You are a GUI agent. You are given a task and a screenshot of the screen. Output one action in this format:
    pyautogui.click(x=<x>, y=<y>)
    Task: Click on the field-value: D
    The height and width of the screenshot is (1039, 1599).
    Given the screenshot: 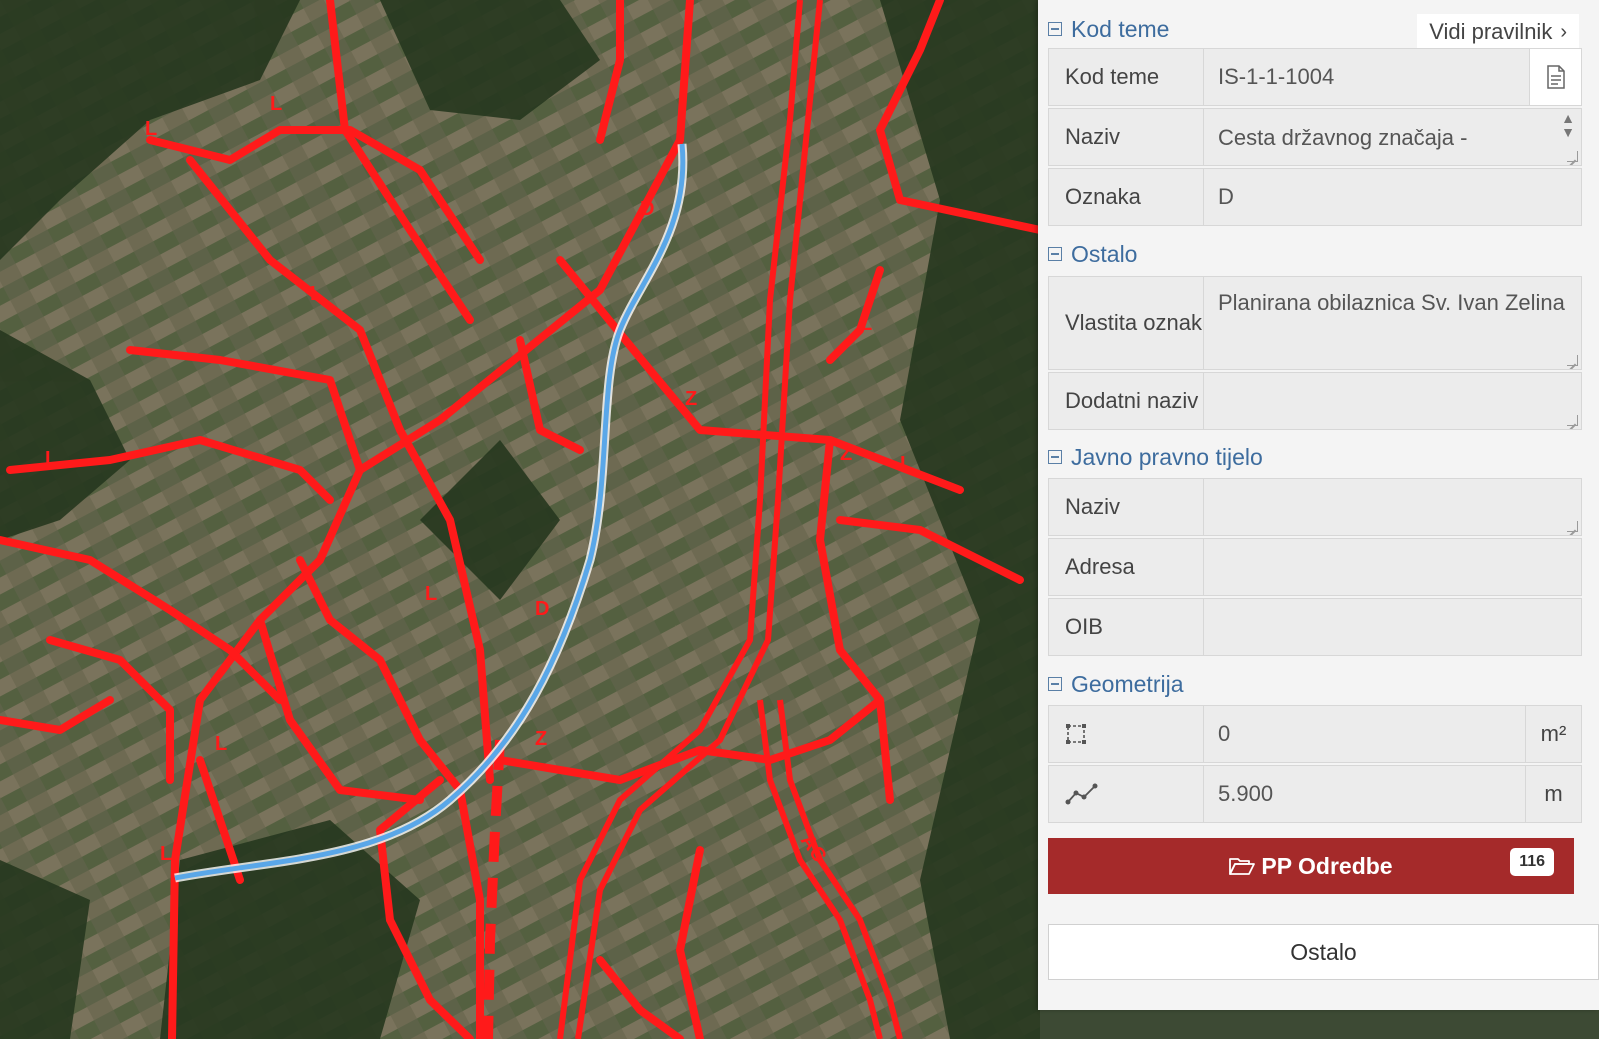 What is the action you would take?
    pyautogui.click(x=1226, y=196)
    